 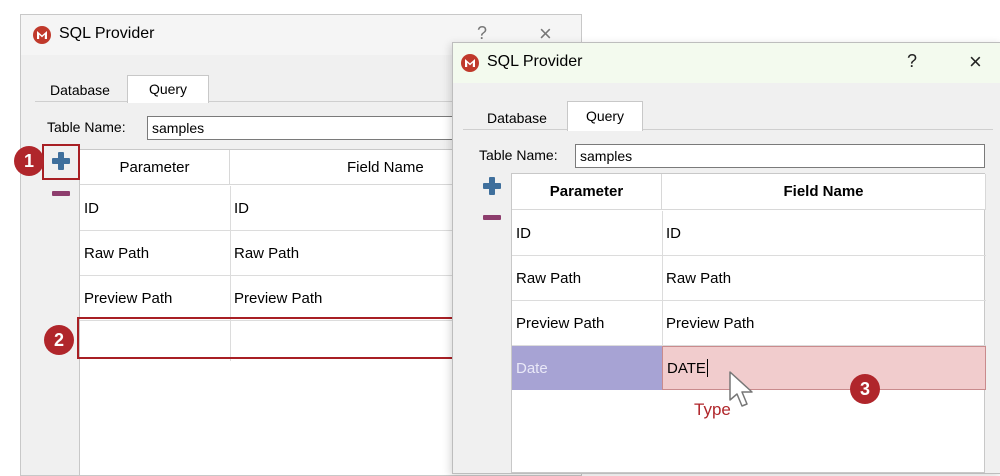 What do you see at coordinates (824, 323) in the screenshot?
I see `table-cell-field-name: Preview Path` at bounding box center [824, 323].